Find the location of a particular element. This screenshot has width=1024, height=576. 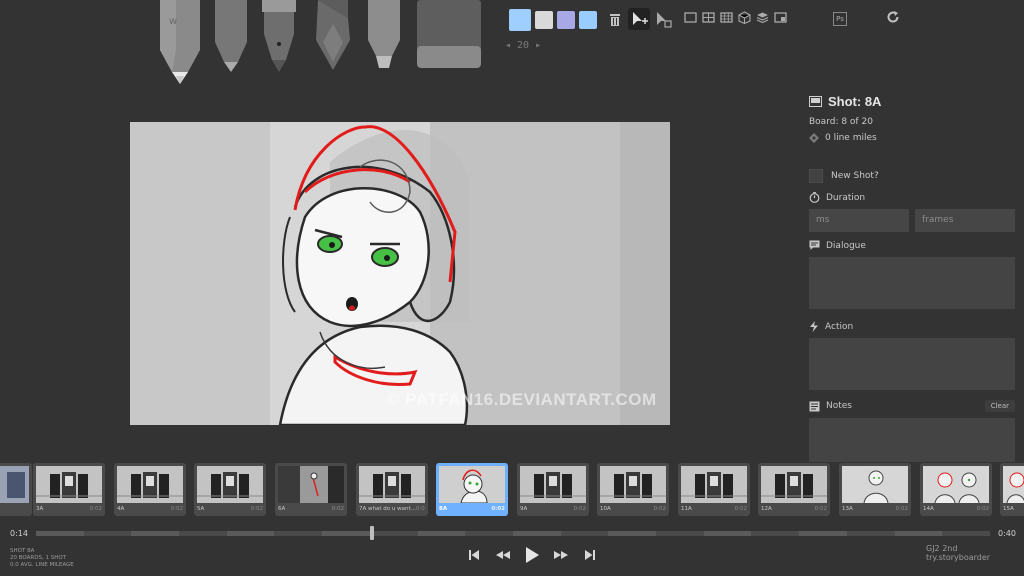

dialogue-textarea is located at coordinates (912, 283).